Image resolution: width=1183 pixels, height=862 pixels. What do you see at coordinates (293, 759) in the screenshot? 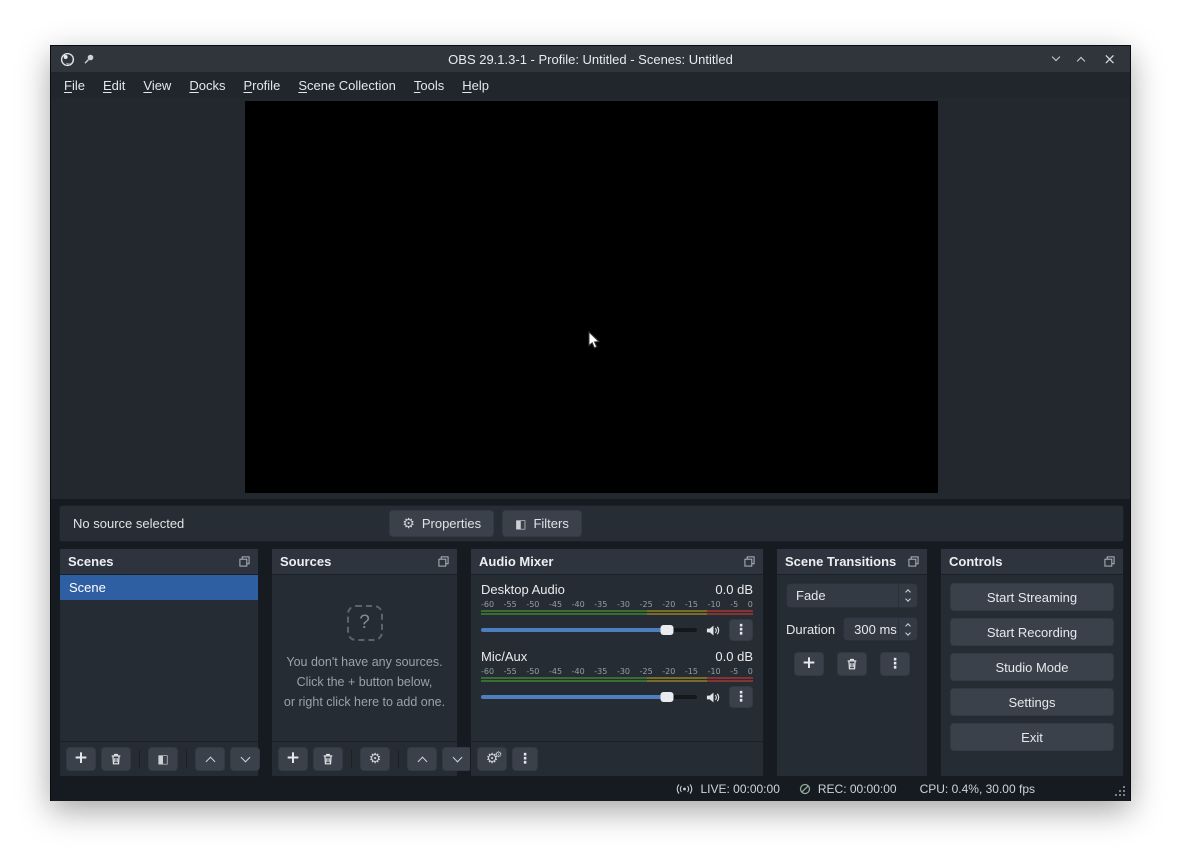
I see `add-source-button: +` at bounding box center [293, 759].